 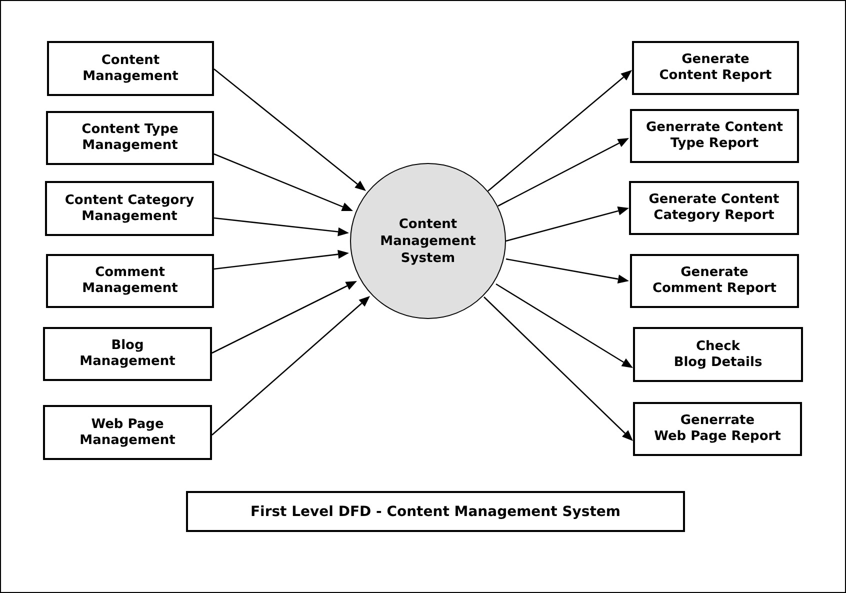 I want to click on entity-box: Generate Comment Report, so click(x=714, y=281).